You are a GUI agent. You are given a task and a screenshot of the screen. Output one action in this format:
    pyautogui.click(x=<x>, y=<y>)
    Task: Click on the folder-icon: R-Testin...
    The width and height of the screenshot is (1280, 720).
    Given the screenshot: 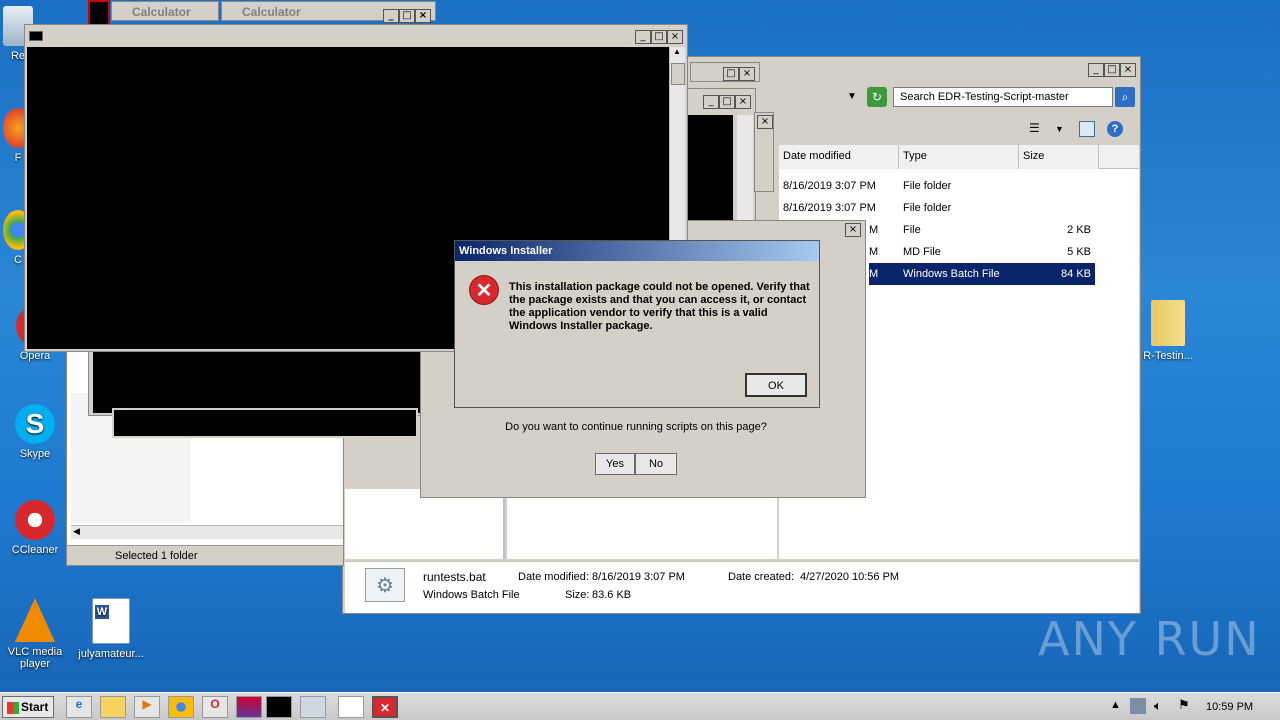 What is the action you would take?
    pyautogui.click(x=1168, y=331)
    